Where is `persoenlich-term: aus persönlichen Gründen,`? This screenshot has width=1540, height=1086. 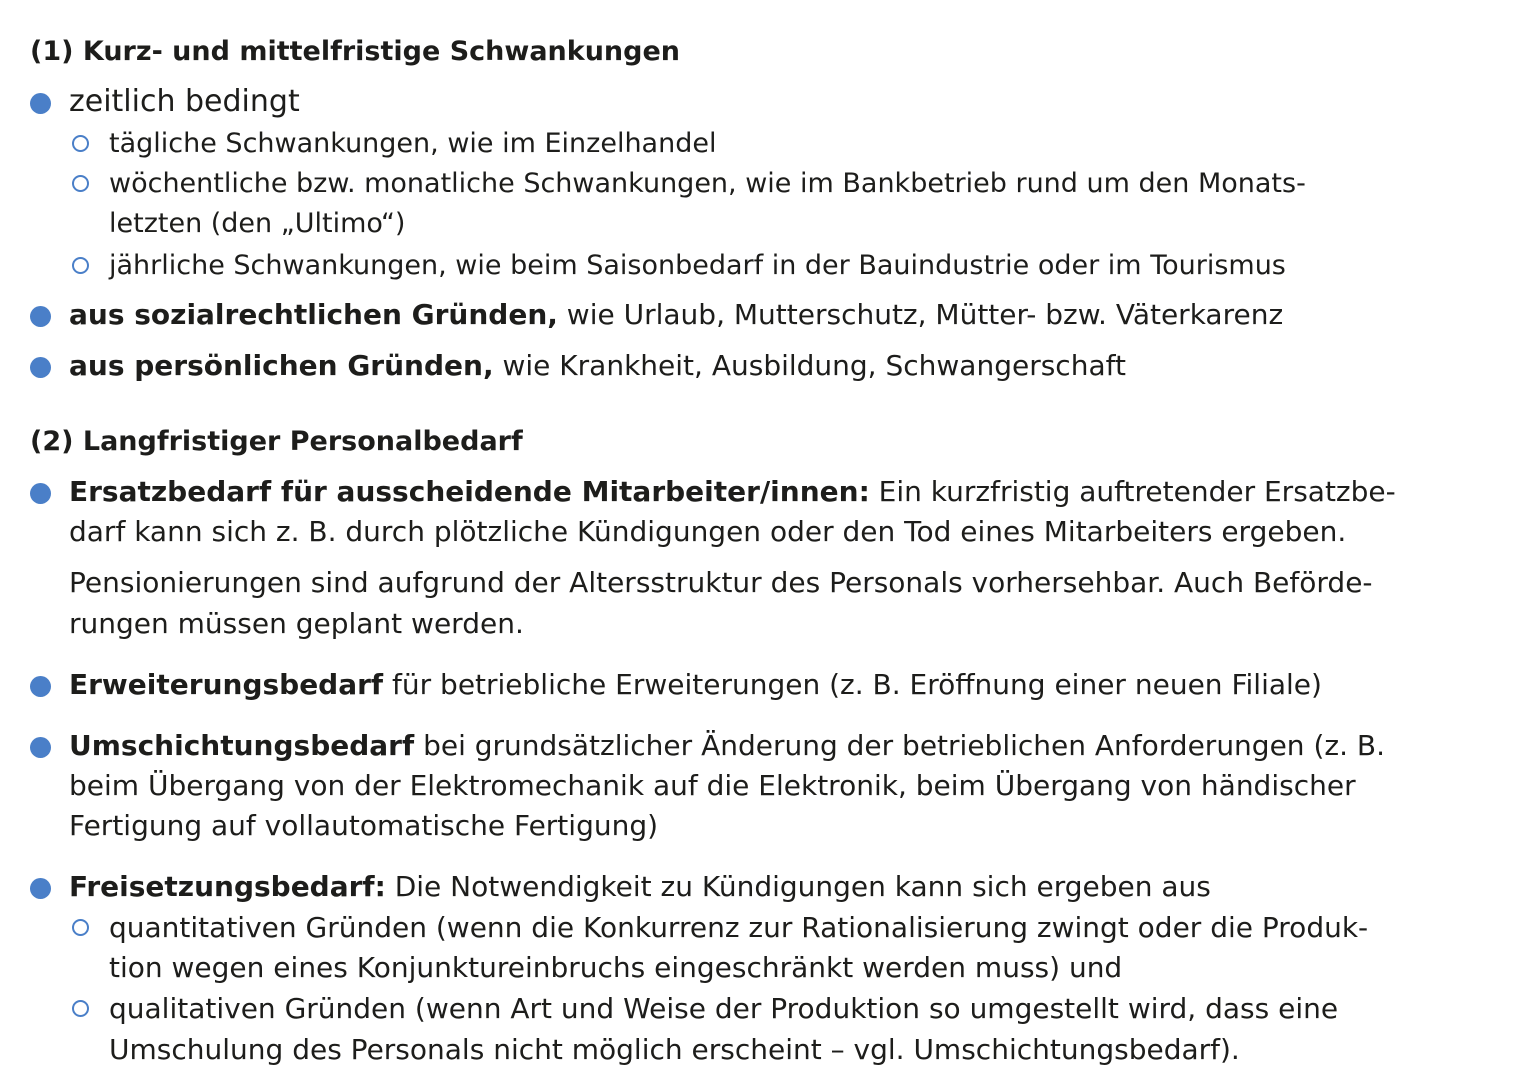 persoenlich-term: aus persönlichen Gründen, is located at coordinates (281, 365).